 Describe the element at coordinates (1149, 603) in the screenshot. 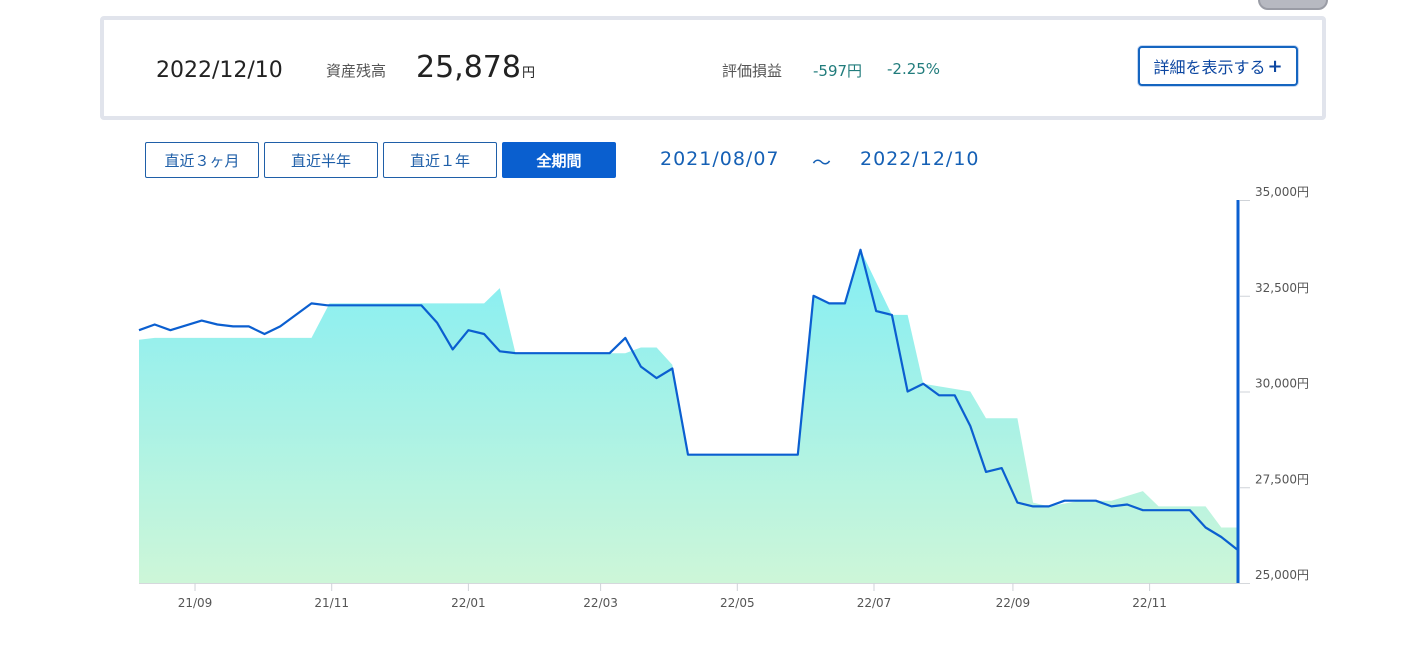

I see `x-tick-label: 22/11` at that location.